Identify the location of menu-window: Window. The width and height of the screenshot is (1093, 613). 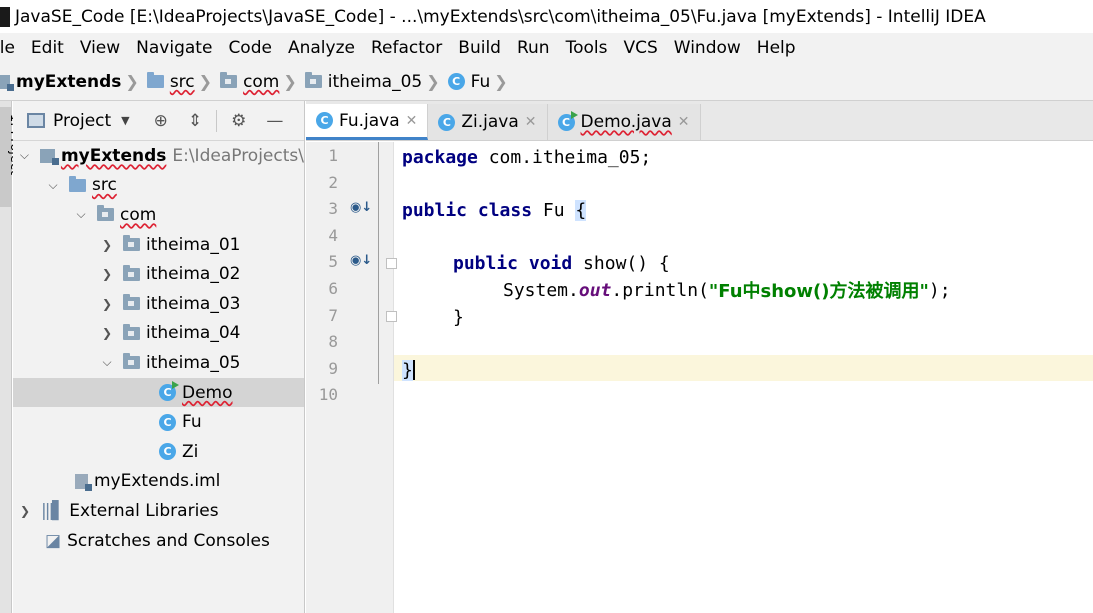
(707, 48).